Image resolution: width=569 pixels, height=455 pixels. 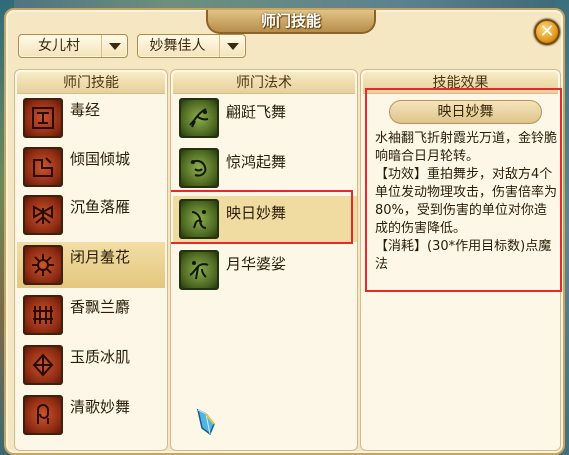 What do you see at coordinates (401, 174) in the screenshot?
I see `effect-function-label: 【功效】` at bounding box center [401, 174].